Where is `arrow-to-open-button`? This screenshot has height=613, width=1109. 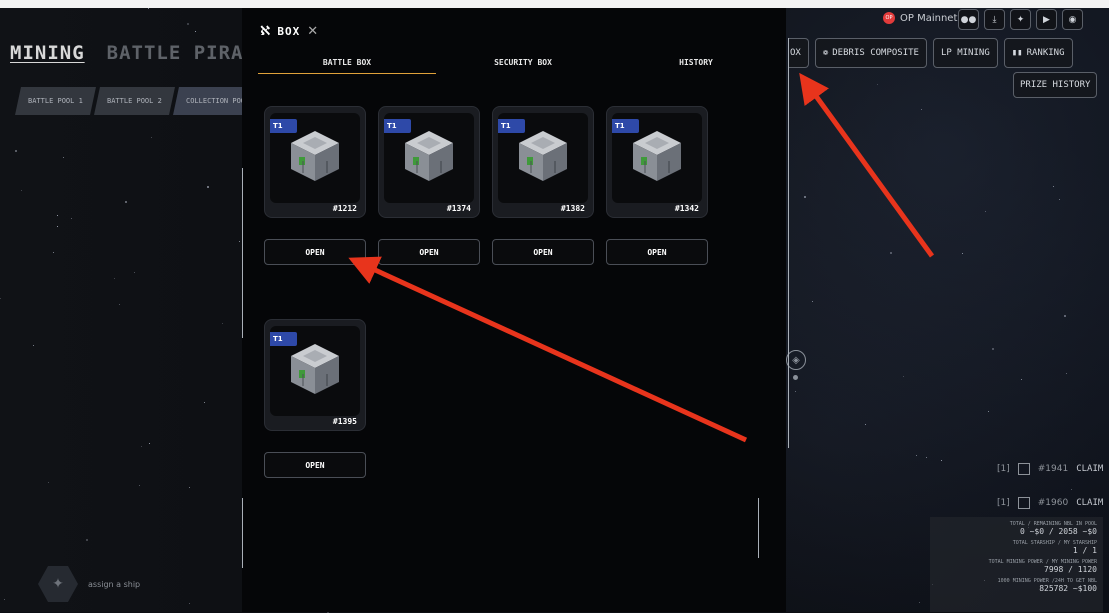 arrow-to-open-button is located at coordinates (548, 349).